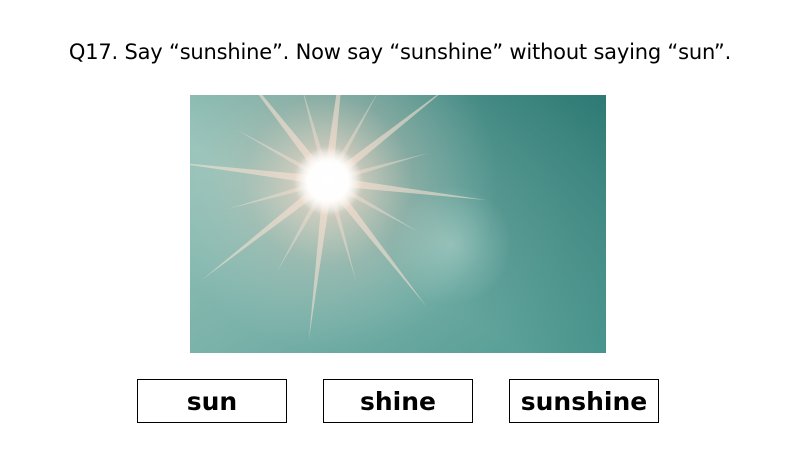 This screenshot has height=450, width=800. I want to click on choice-label: sun, so click(212, 401).